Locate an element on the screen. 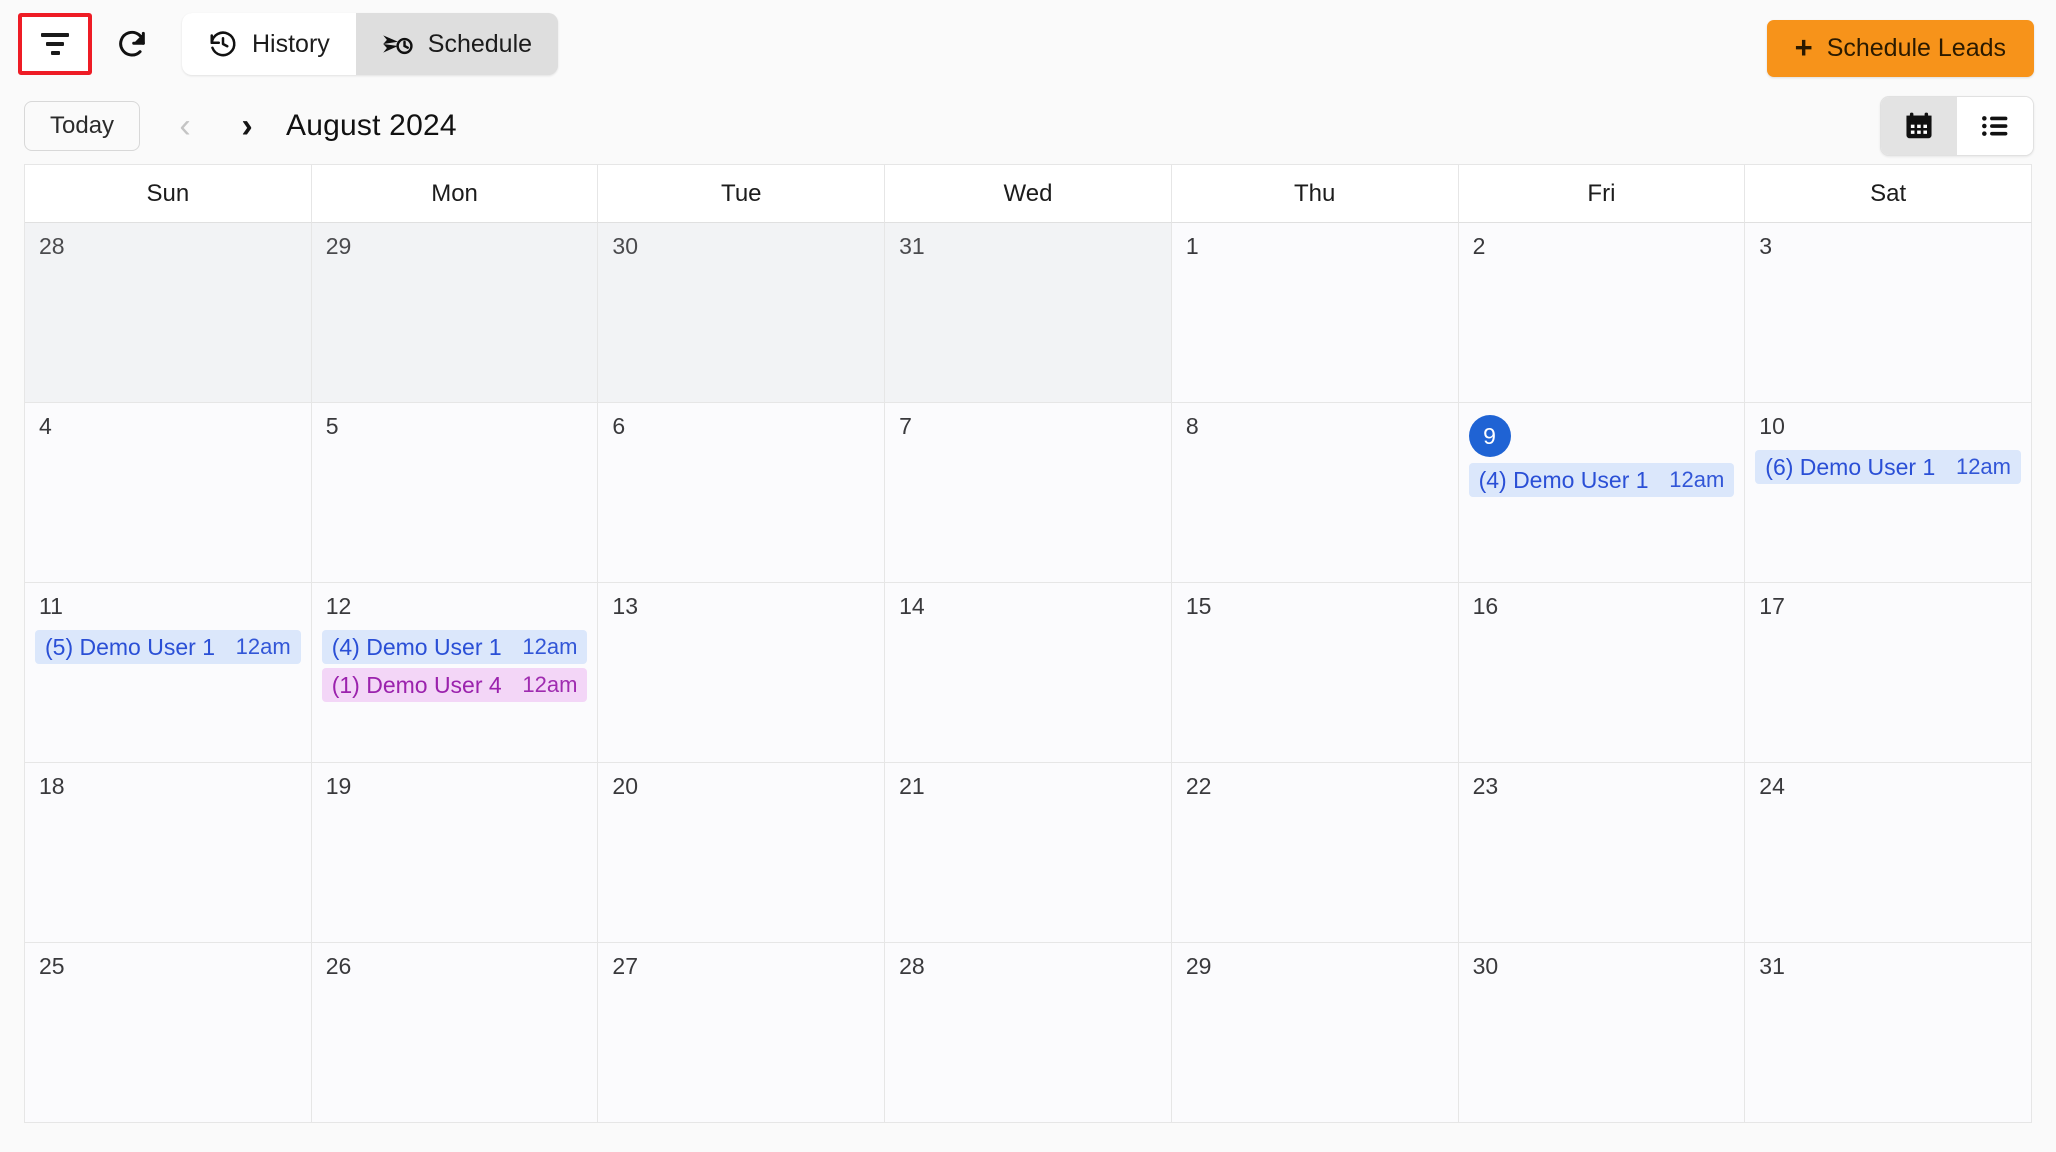 The image size is (2056, 1152). filter-button is located at coordinates (55, 44).